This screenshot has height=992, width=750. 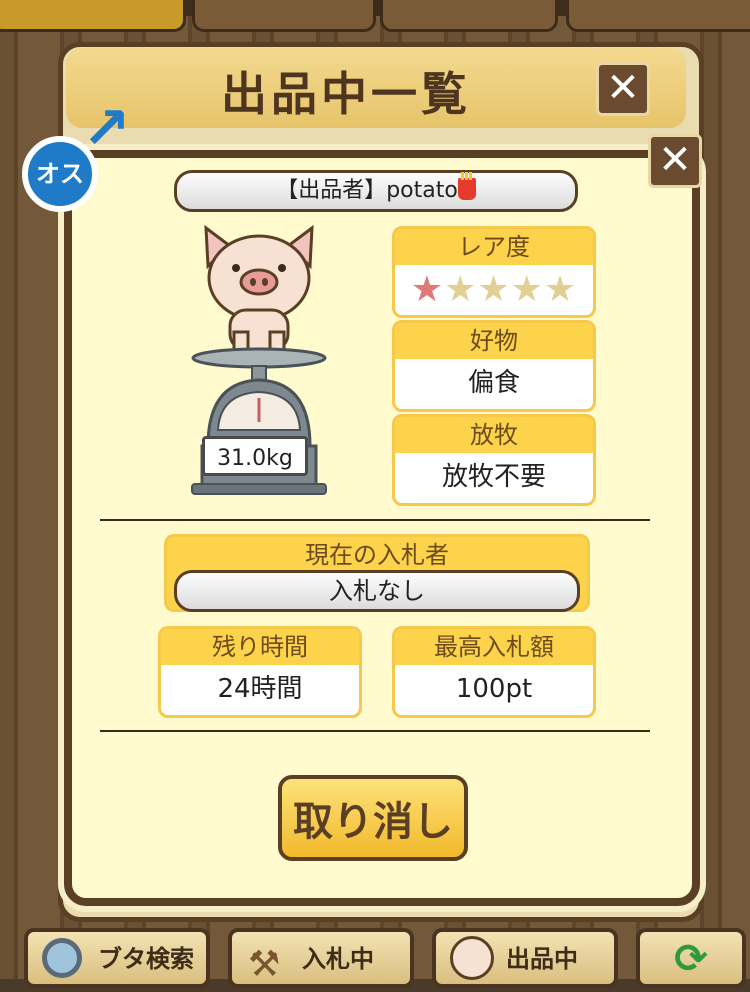 What do you see at coordinates (542, 959) in the screenshot?
I see `nav-listing-label: 出品中` at bounding box center [542, 959].